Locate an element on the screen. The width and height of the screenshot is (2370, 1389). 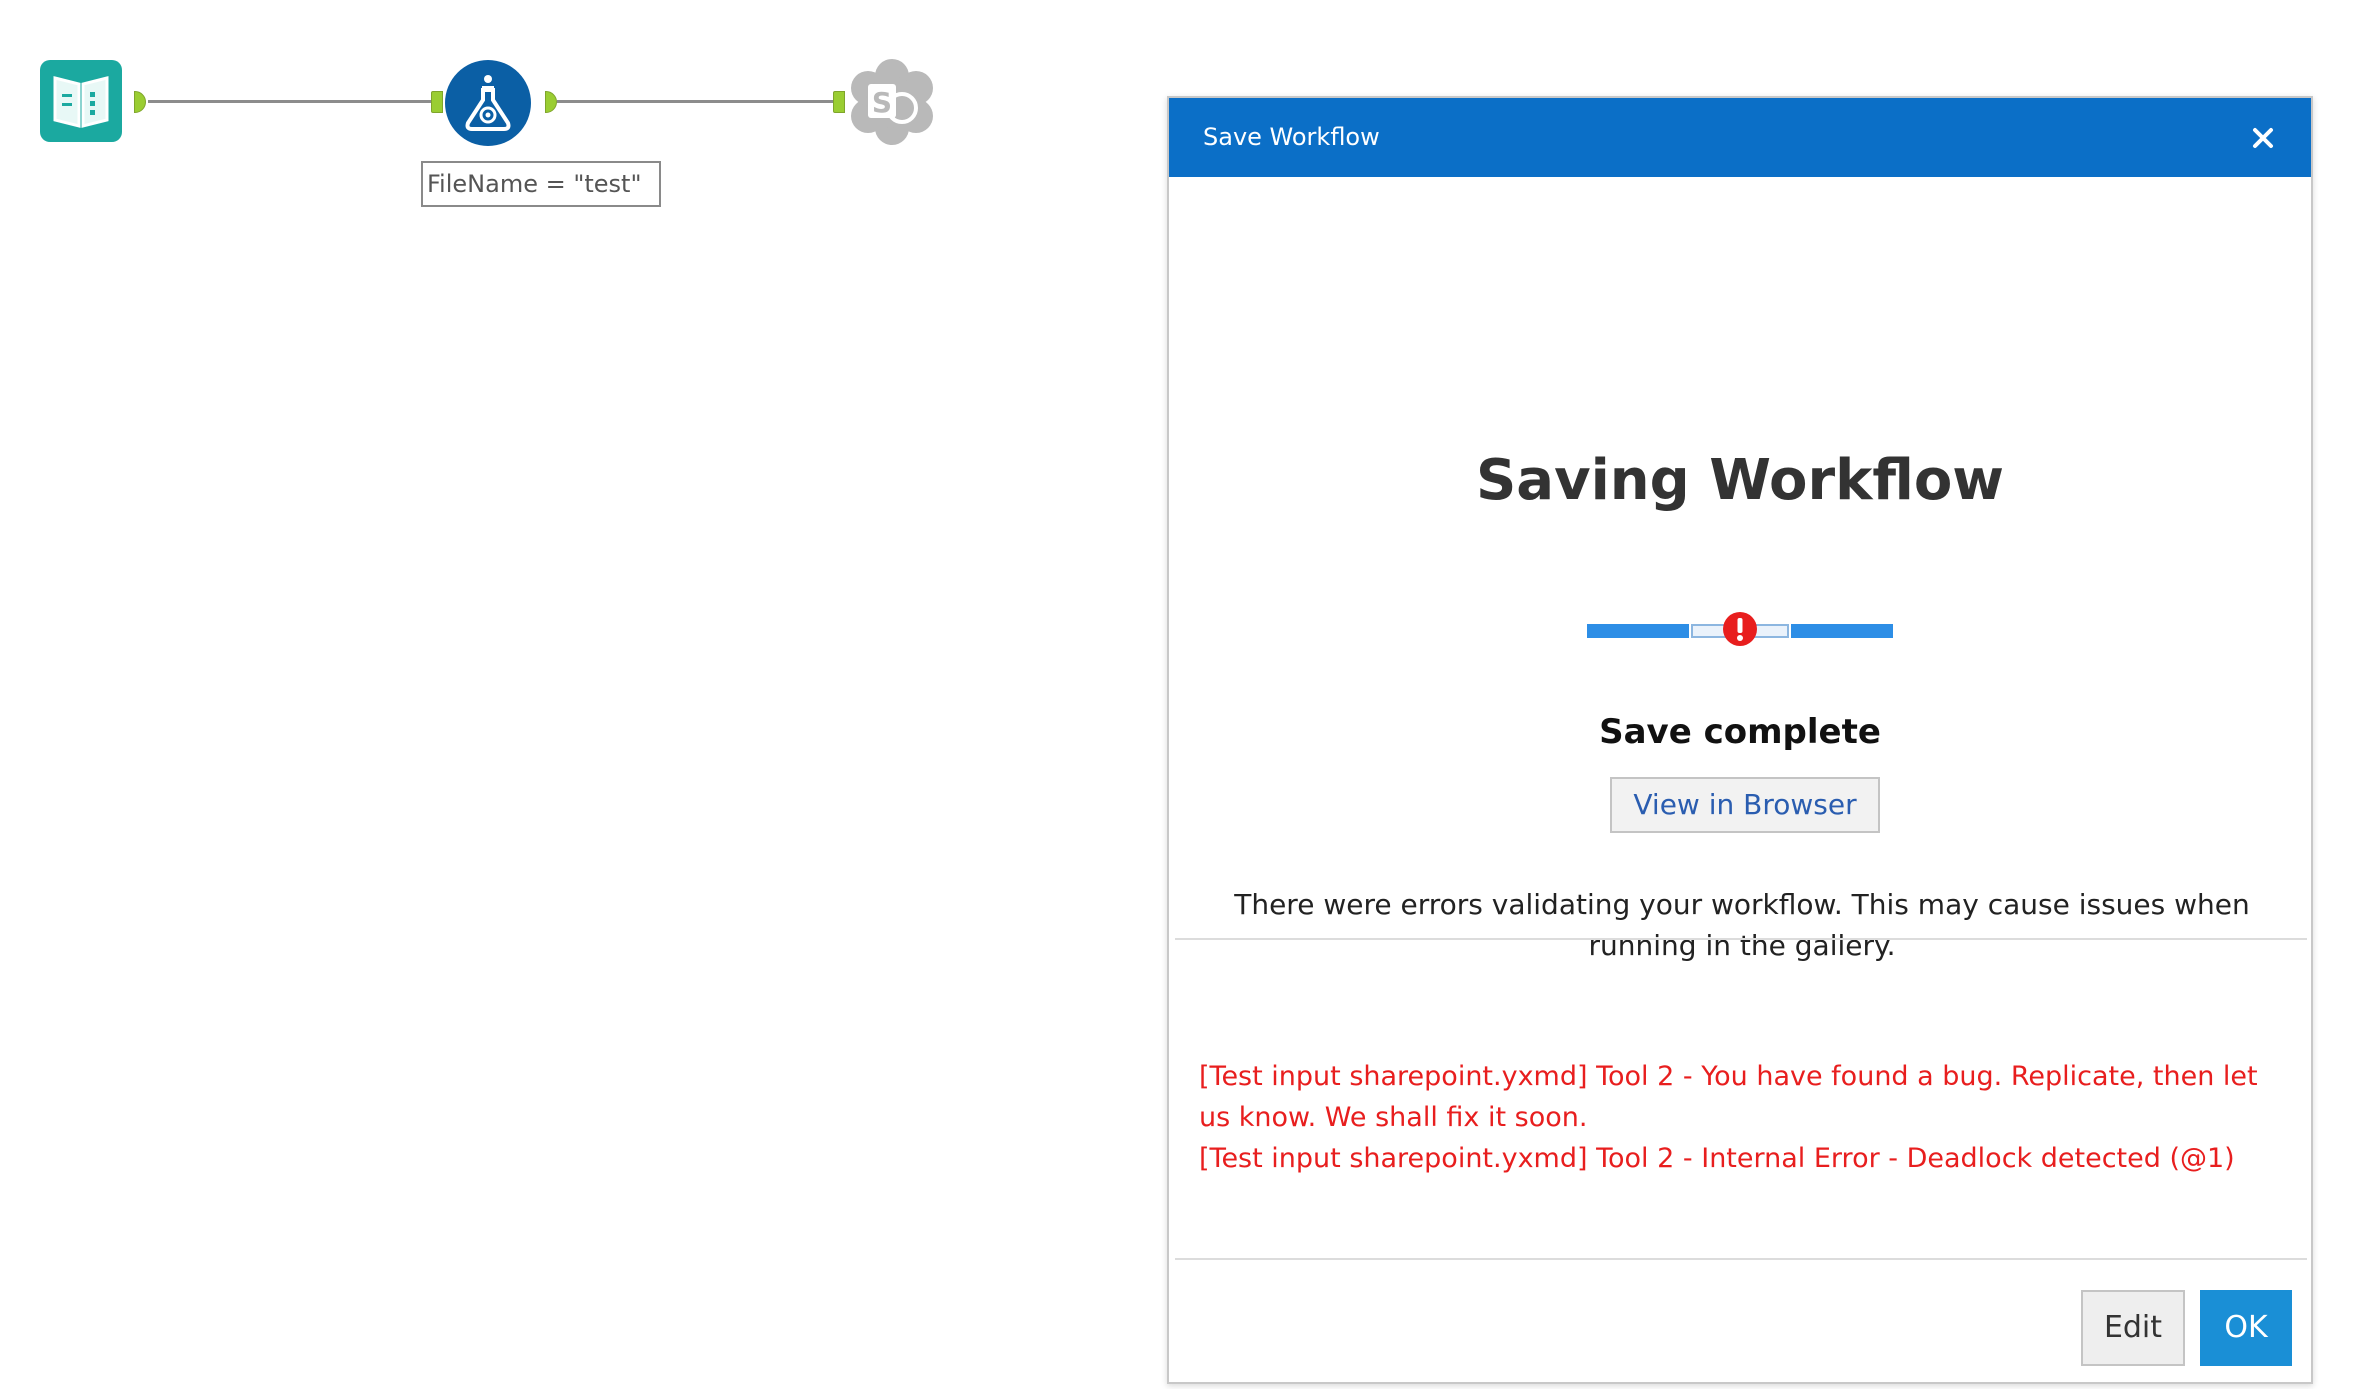
book-icon is located at coordinates (81, 102).